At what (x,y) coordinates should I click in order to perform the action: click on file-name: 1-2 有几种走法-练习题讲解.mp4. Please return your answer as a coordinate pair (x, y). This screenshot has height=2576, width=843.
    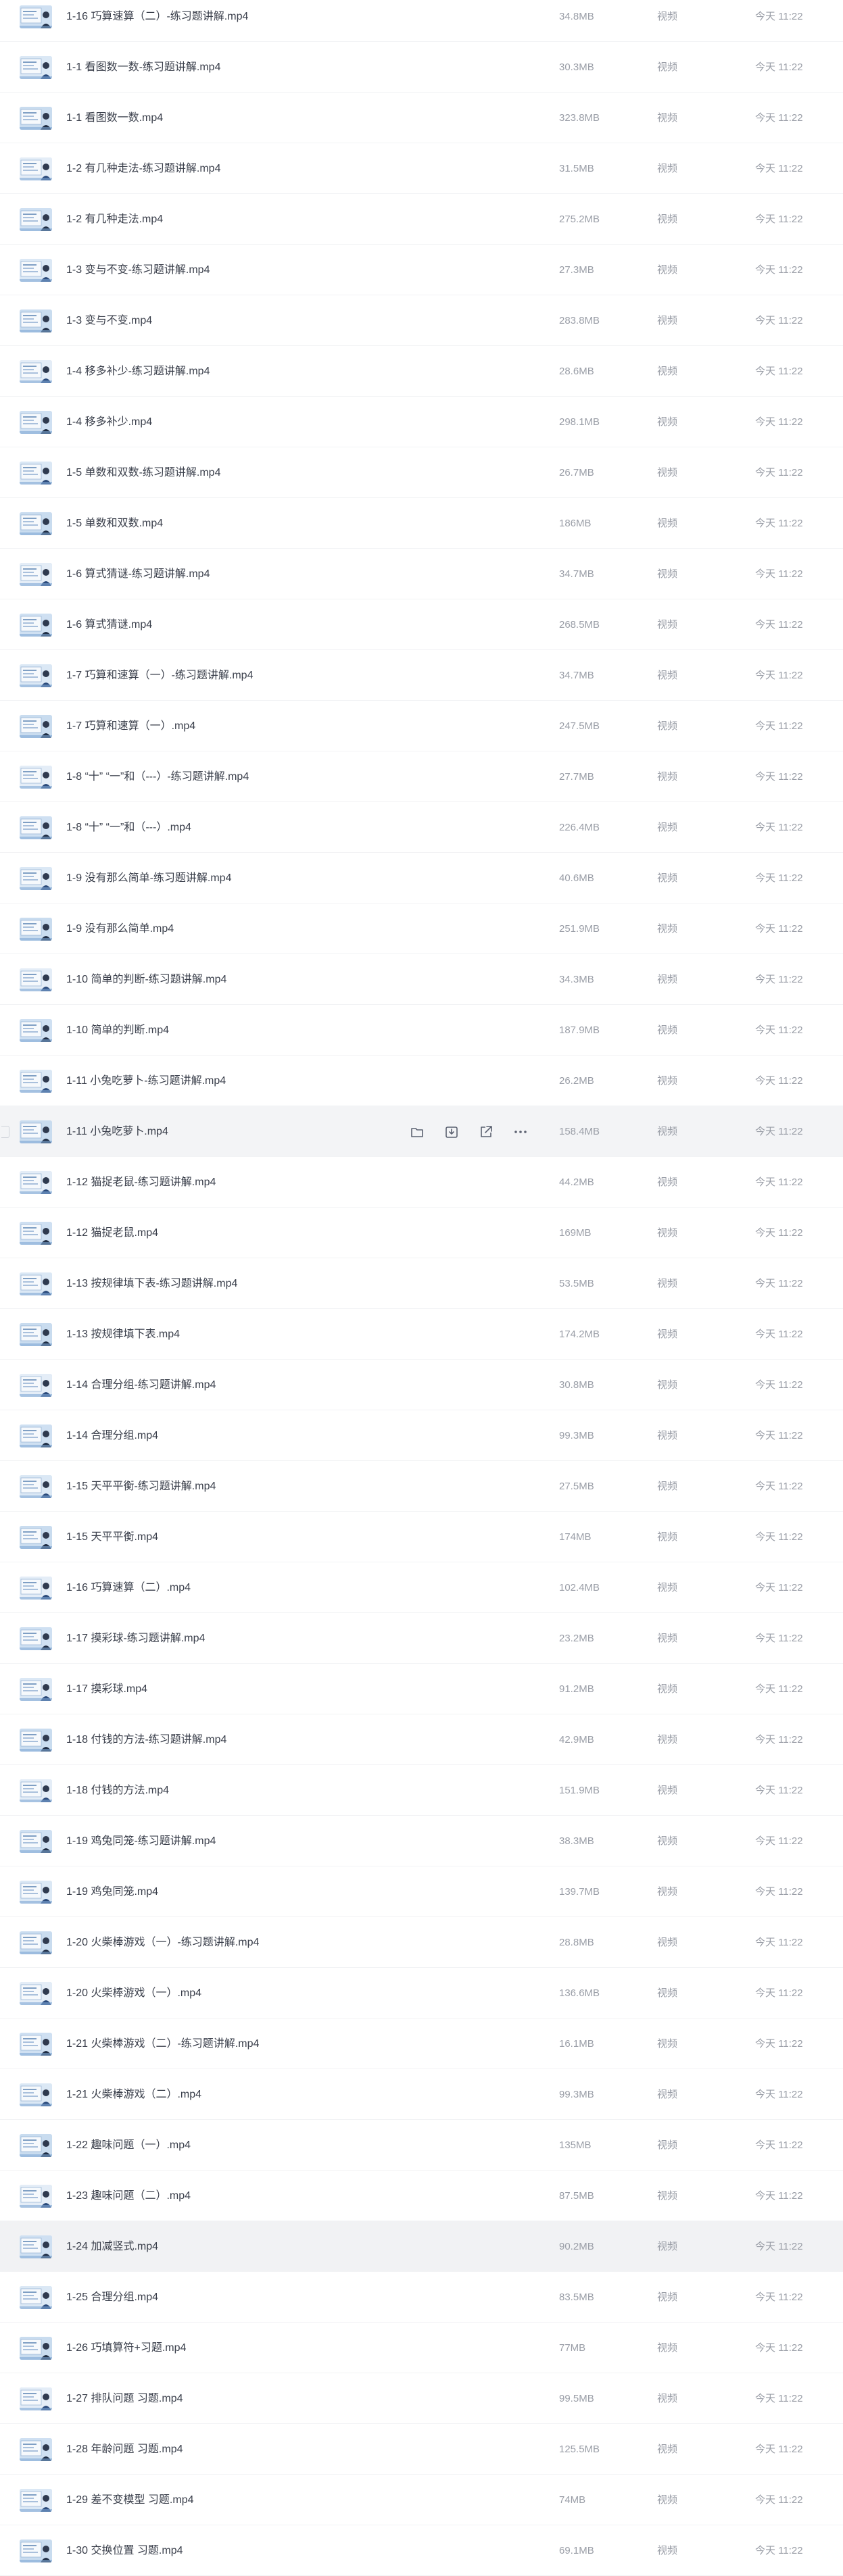
    Looking at the image, I should click on (143, 169).